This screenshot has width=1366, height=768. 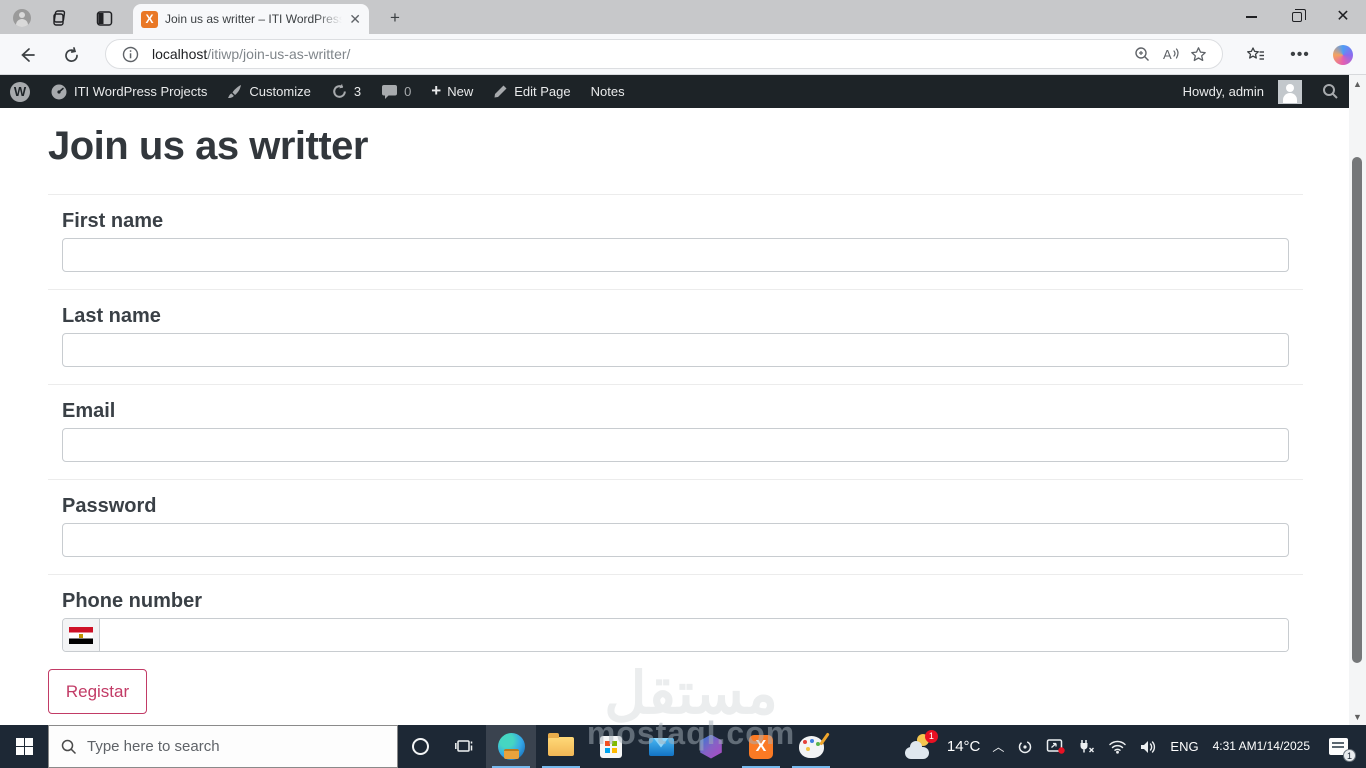 I want to click on scroll-up-arrow: ▲, so click(x=1357, y=83).